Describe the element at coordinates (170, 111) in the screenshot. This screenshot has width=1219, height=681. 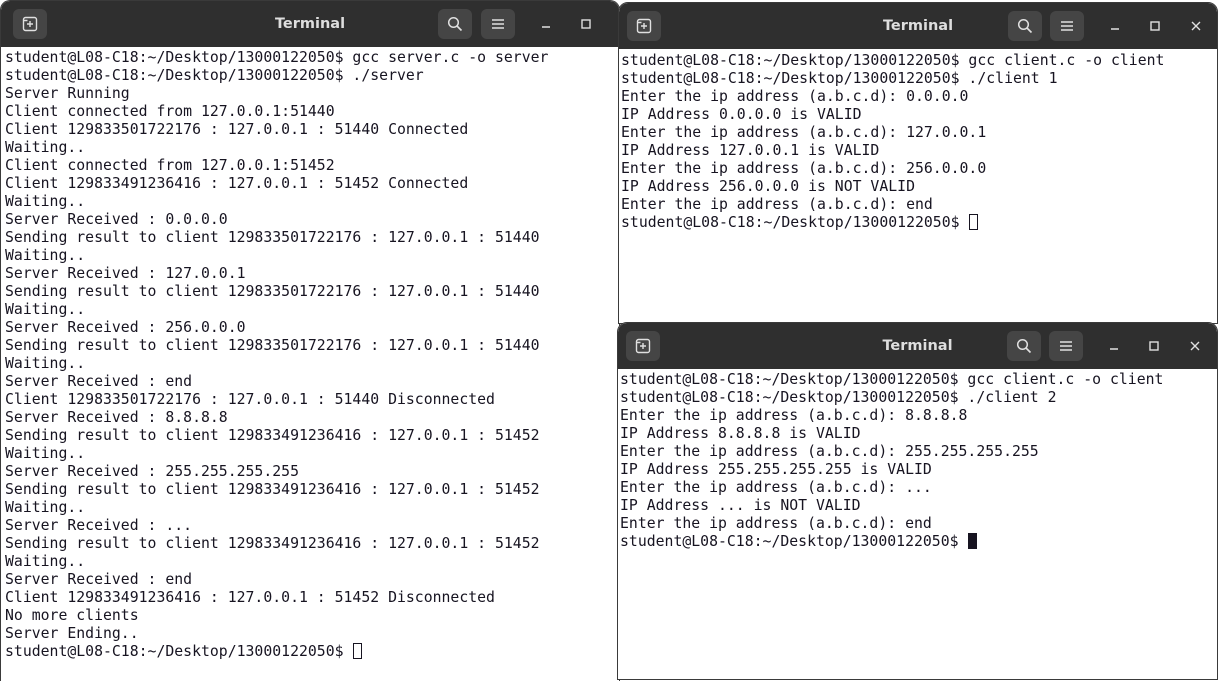
I see `output-line: Client connected from 127.0.0.1:51440` at that location.